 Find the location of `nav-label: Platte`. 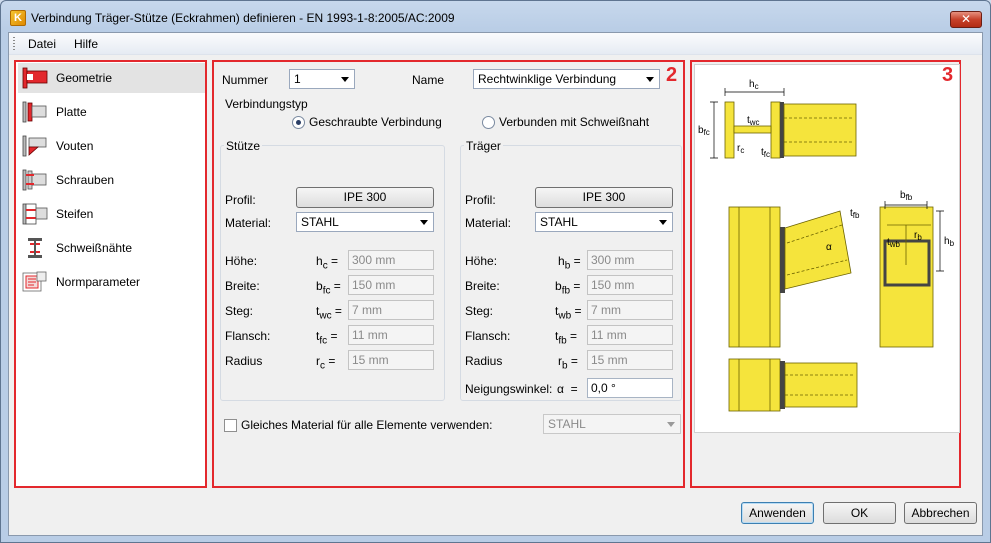

nav-label: Platte is located at coordinates (71, 112).